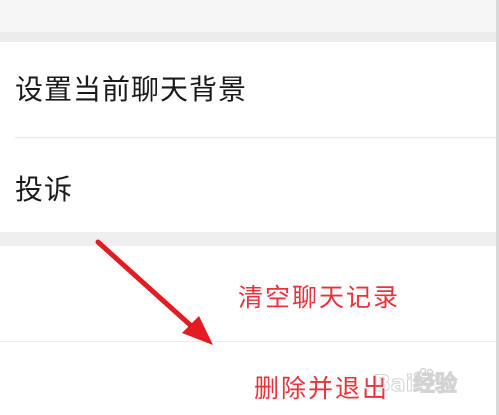  I want to click on baidu-paw-logo-icon: Bai经验, so click(416, 382).